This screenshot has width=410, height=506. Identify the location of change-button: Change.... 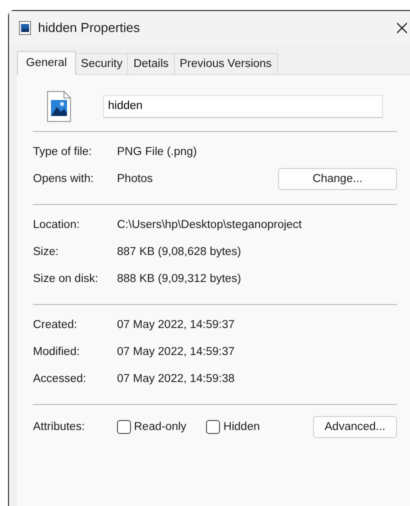
(337, 179).